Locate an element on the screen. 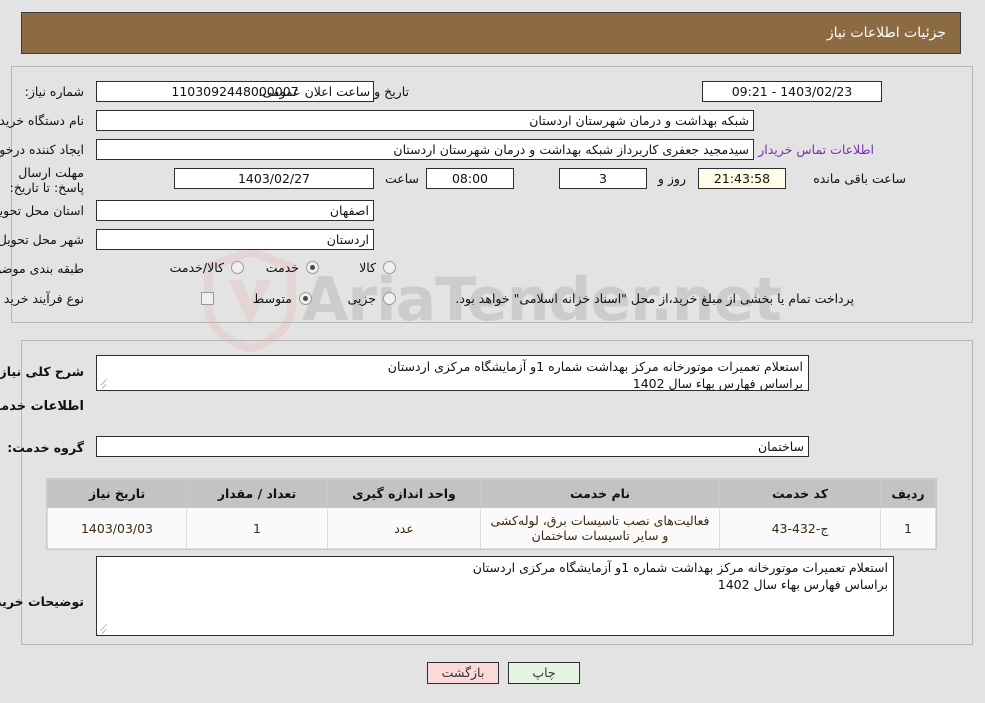 This screenshot has height=703, width=985. back-button: بازگشت is located at coordinates (464, 673).